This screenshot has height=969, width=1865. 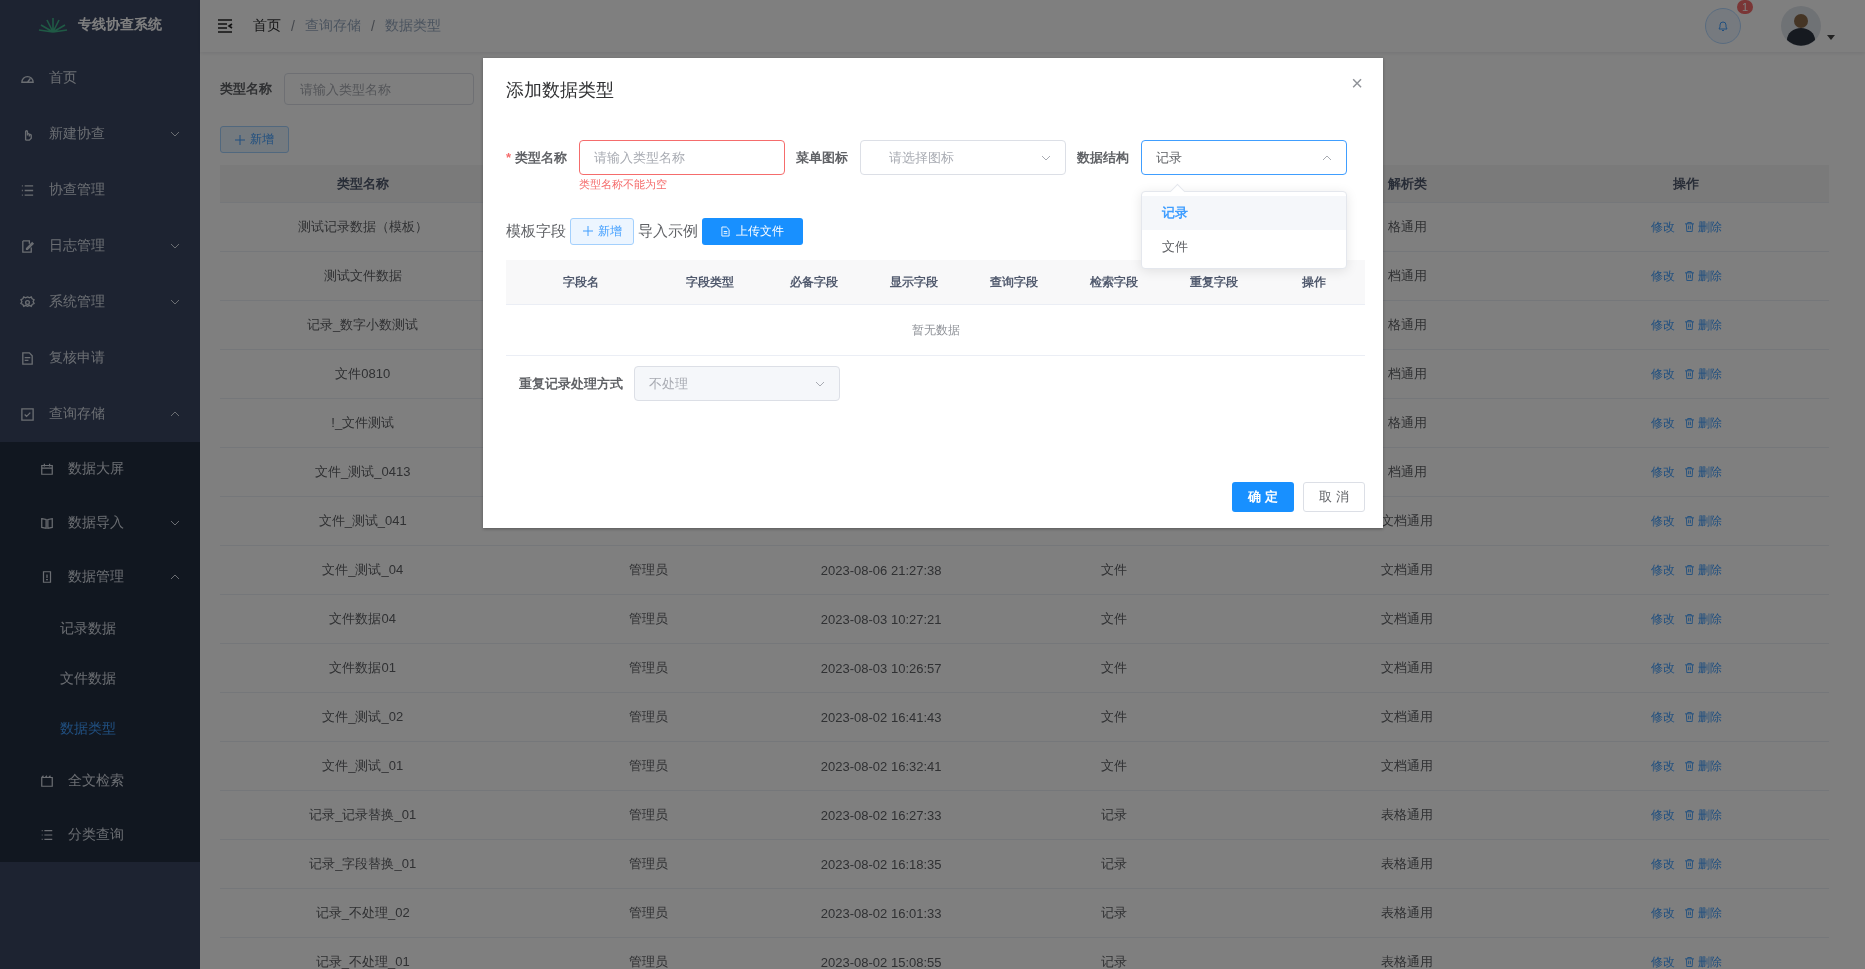 I want to click on table-cell: 2023-08-02 16:01:33, so click(x=881, y=913).